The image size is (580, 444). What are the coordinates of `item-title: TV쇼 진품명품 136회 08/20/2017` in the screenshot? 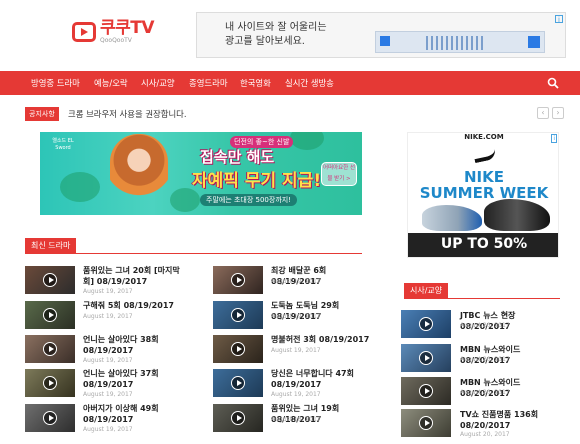 It's located at (510, 420).